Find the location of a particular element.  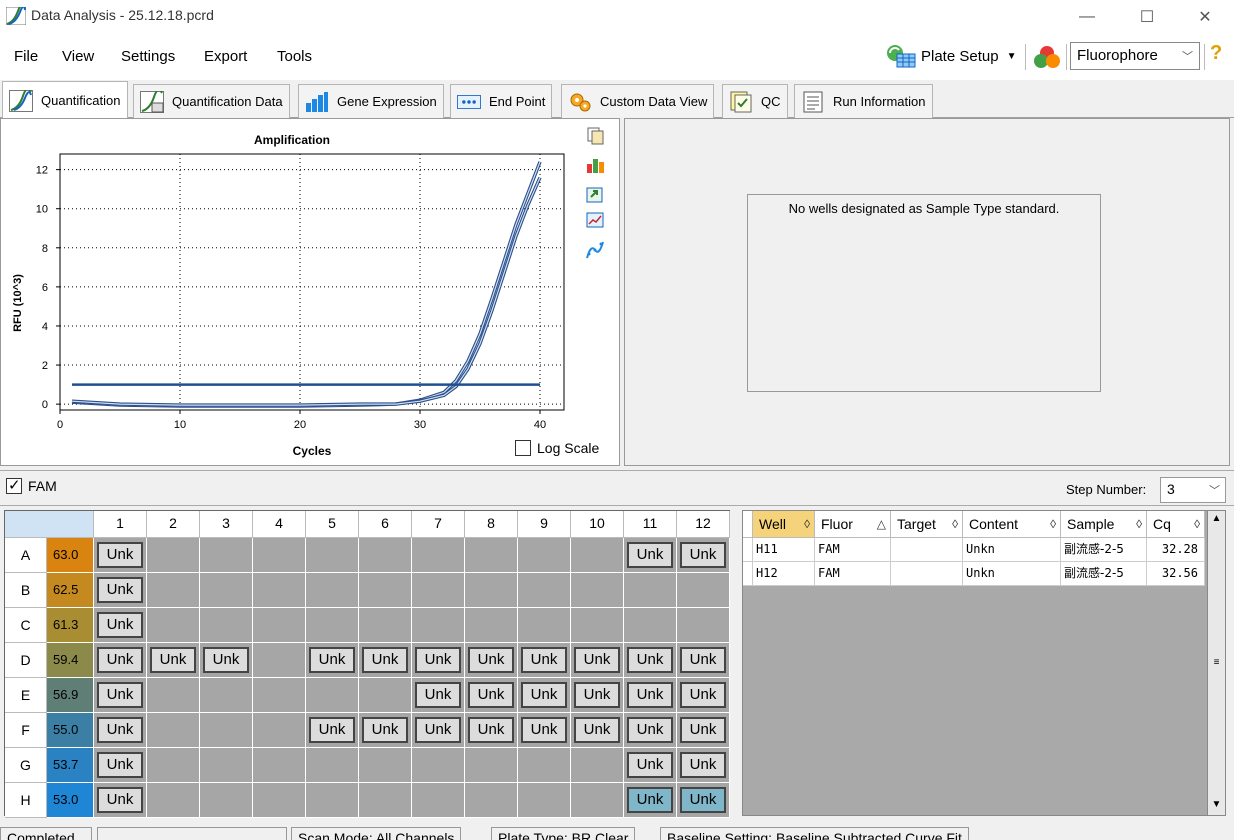

well-A10 is located at coordinates (597, 555).